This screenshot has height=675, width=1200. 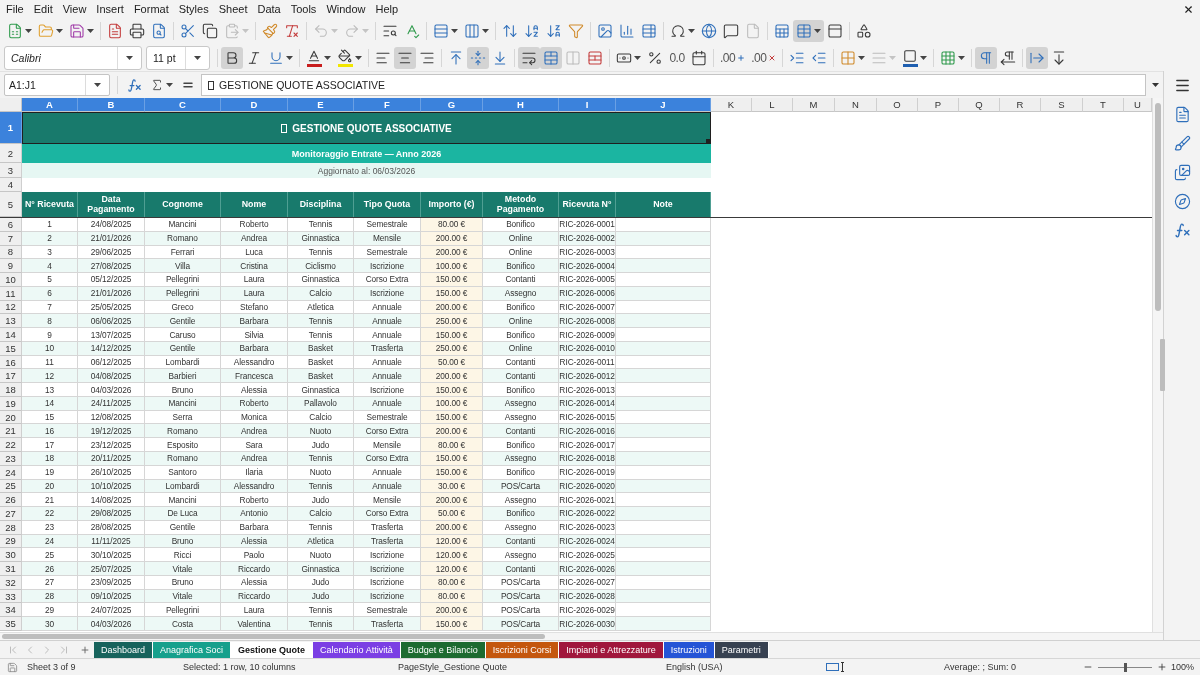 What do you see at coordinates (11, 335) in the screenshot?
I see `row-header: 14` at bounding box center [11, 335].